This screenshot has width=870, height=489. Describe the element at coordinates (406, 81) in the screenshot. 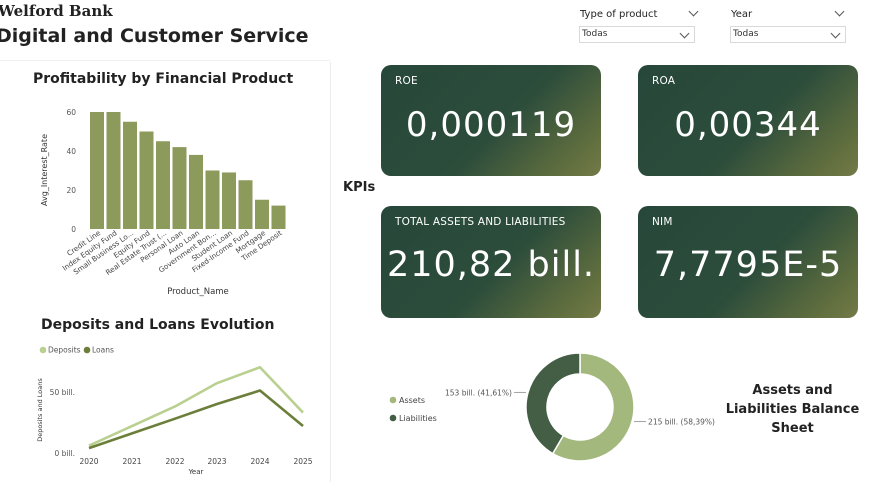

I see `kpi-roe-label: ROE` at that location.